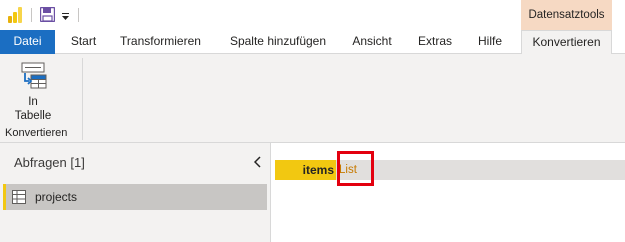  I want to click on queries-pane-title: Abfragen [1], so click(49, 162).